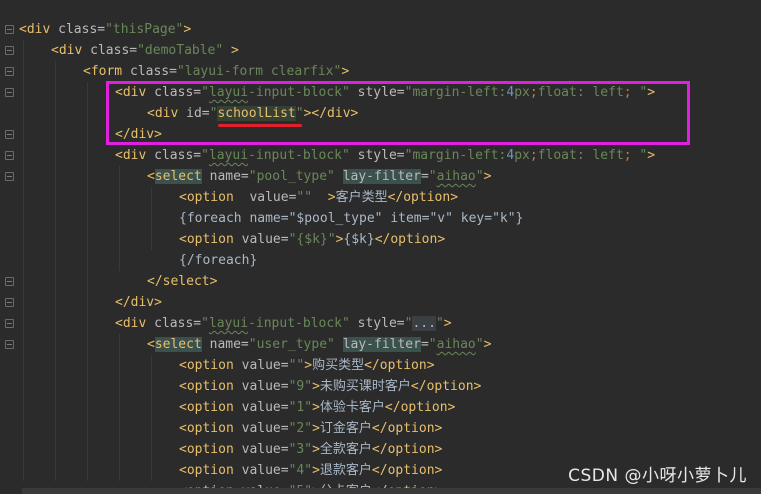 The height and width of the screenshot is (494, 761). Describe the element at coordinates (391, 491) in the screenshot. I see `horizontal-scrollbar` at that location.